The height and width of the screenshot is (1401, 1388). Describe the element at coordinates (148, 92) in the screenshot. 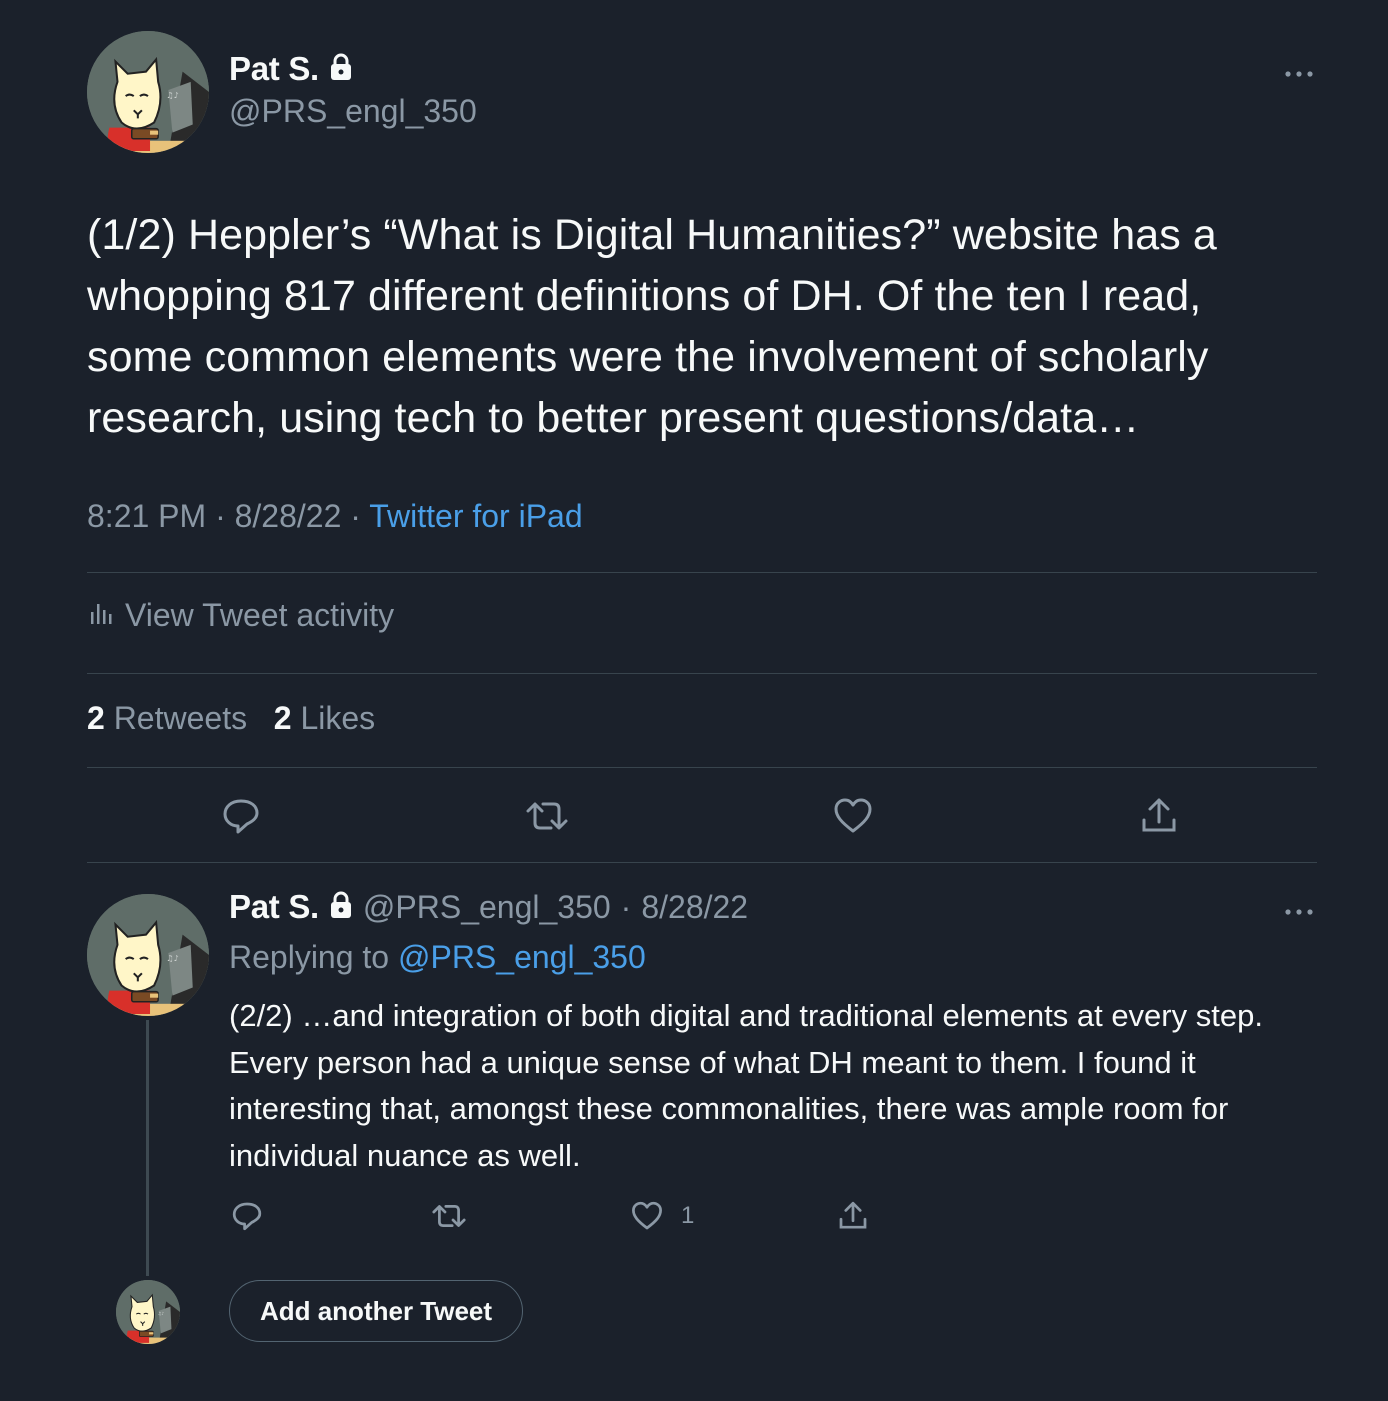

I see `main-avatar` at that location.